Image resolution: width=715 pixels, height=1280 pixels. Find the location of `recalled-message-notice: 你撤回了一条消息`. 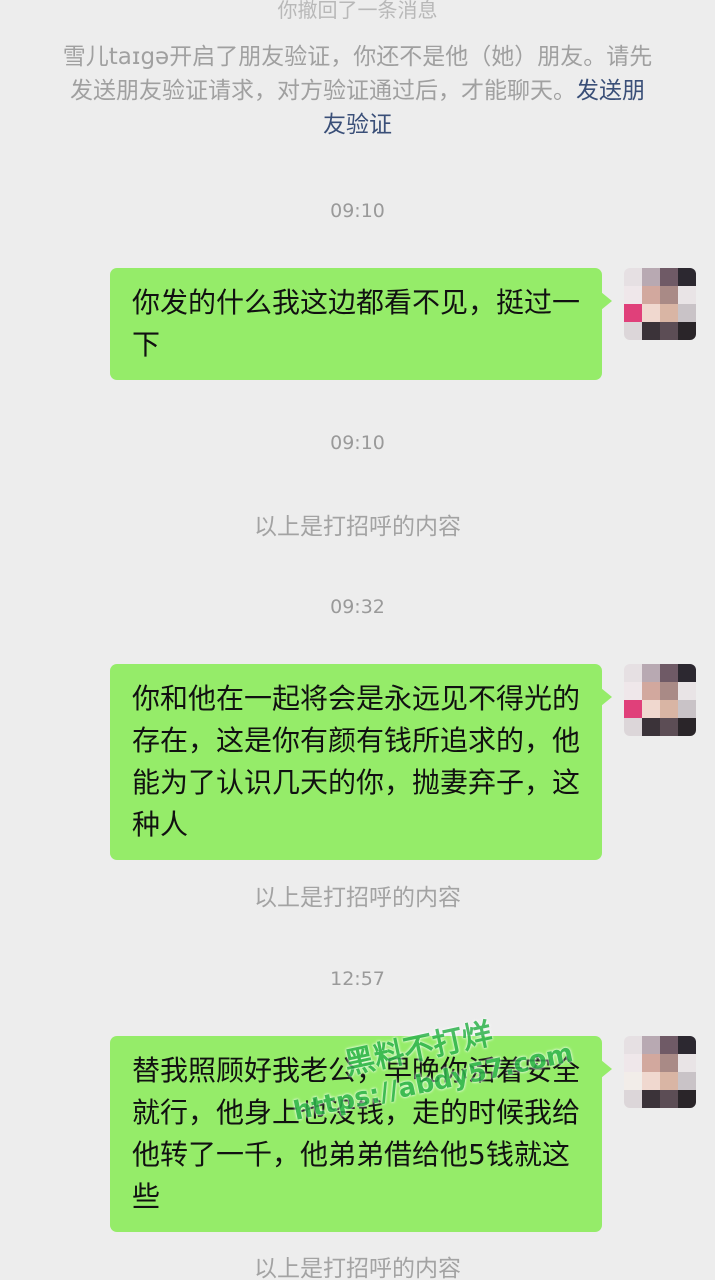

recalled-message-notice: 你撤回了一条消息 is located at coordinates (357, 11).